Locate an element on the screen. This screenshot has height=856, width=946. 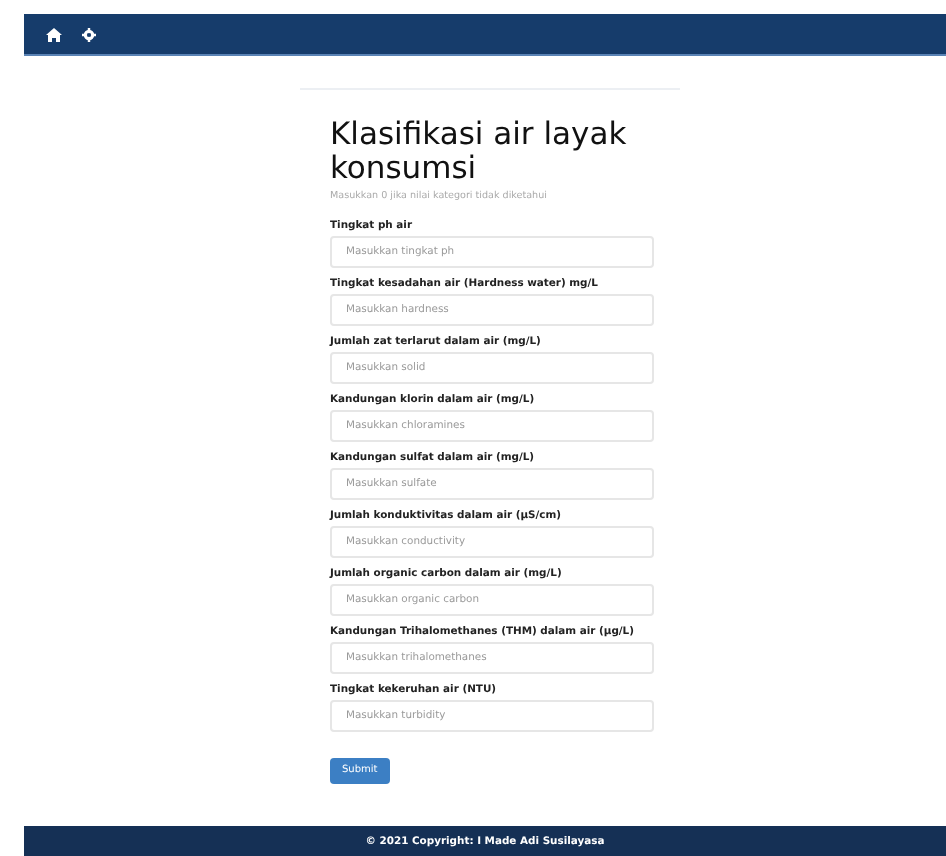
home-icon is located at coordinates (54, 34).